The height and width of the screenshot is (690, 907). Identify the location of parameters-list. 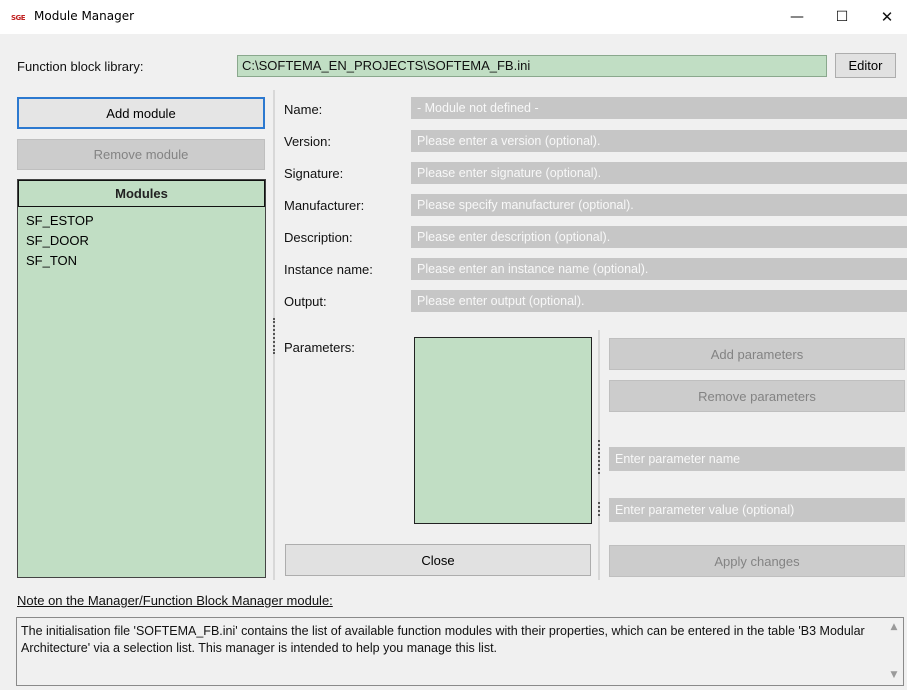
(503, 430).